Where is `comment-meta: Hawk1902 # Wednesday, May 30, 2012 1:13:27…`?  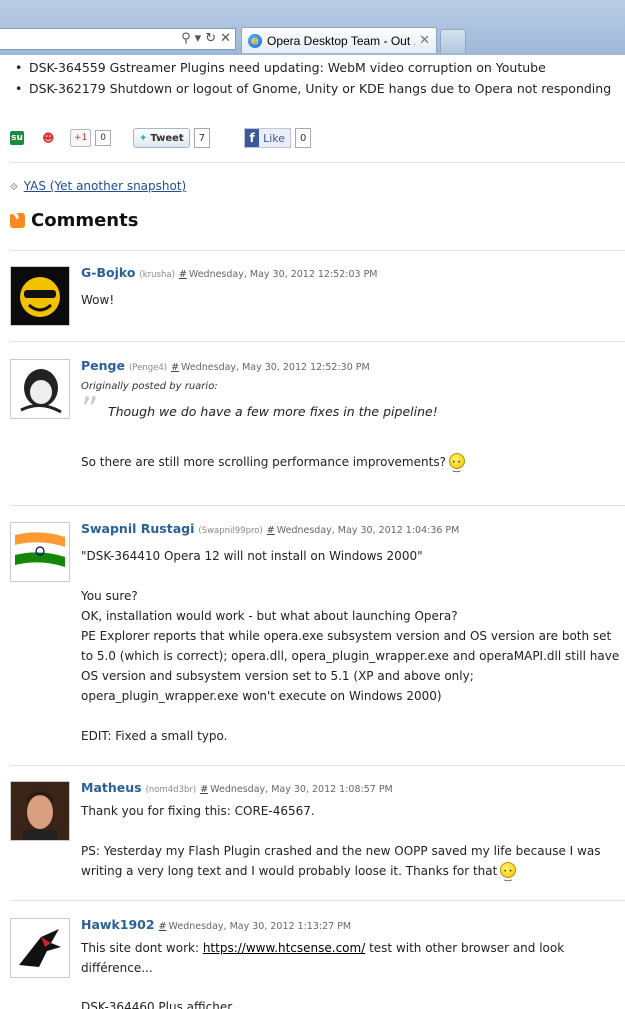
comment-meta: Hawk1902 # Wednesday, May 30, 2012 1:13:27… is located at coordinates (353, 926).